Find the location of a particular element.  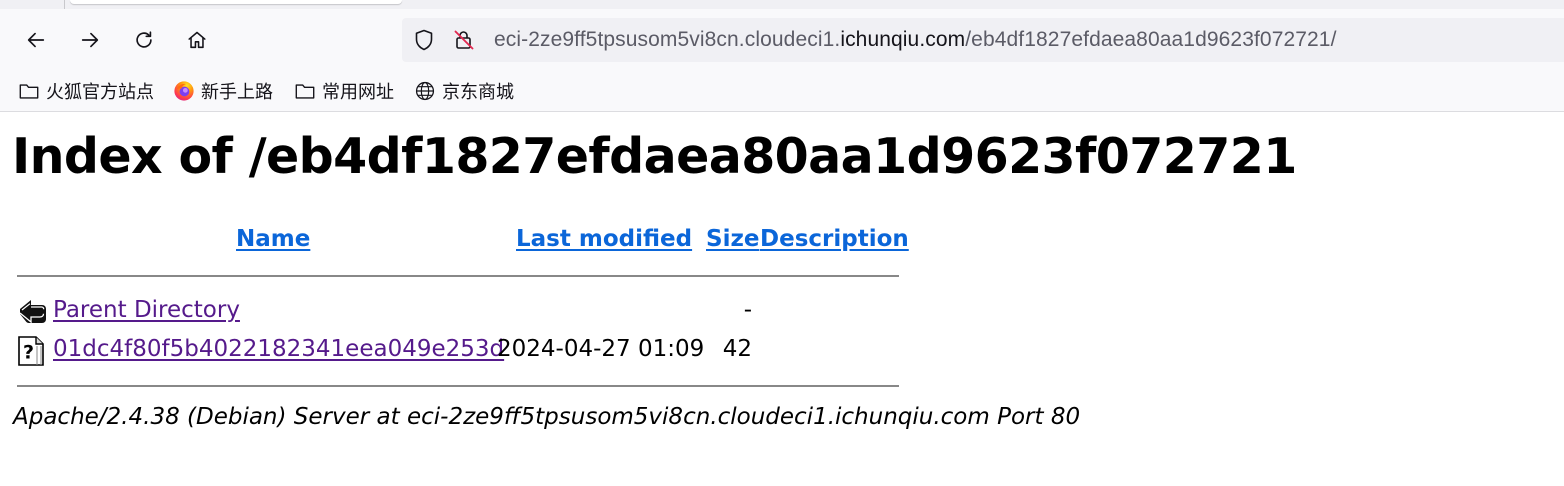

file-size: 42 is located at coordinates (737, 349).